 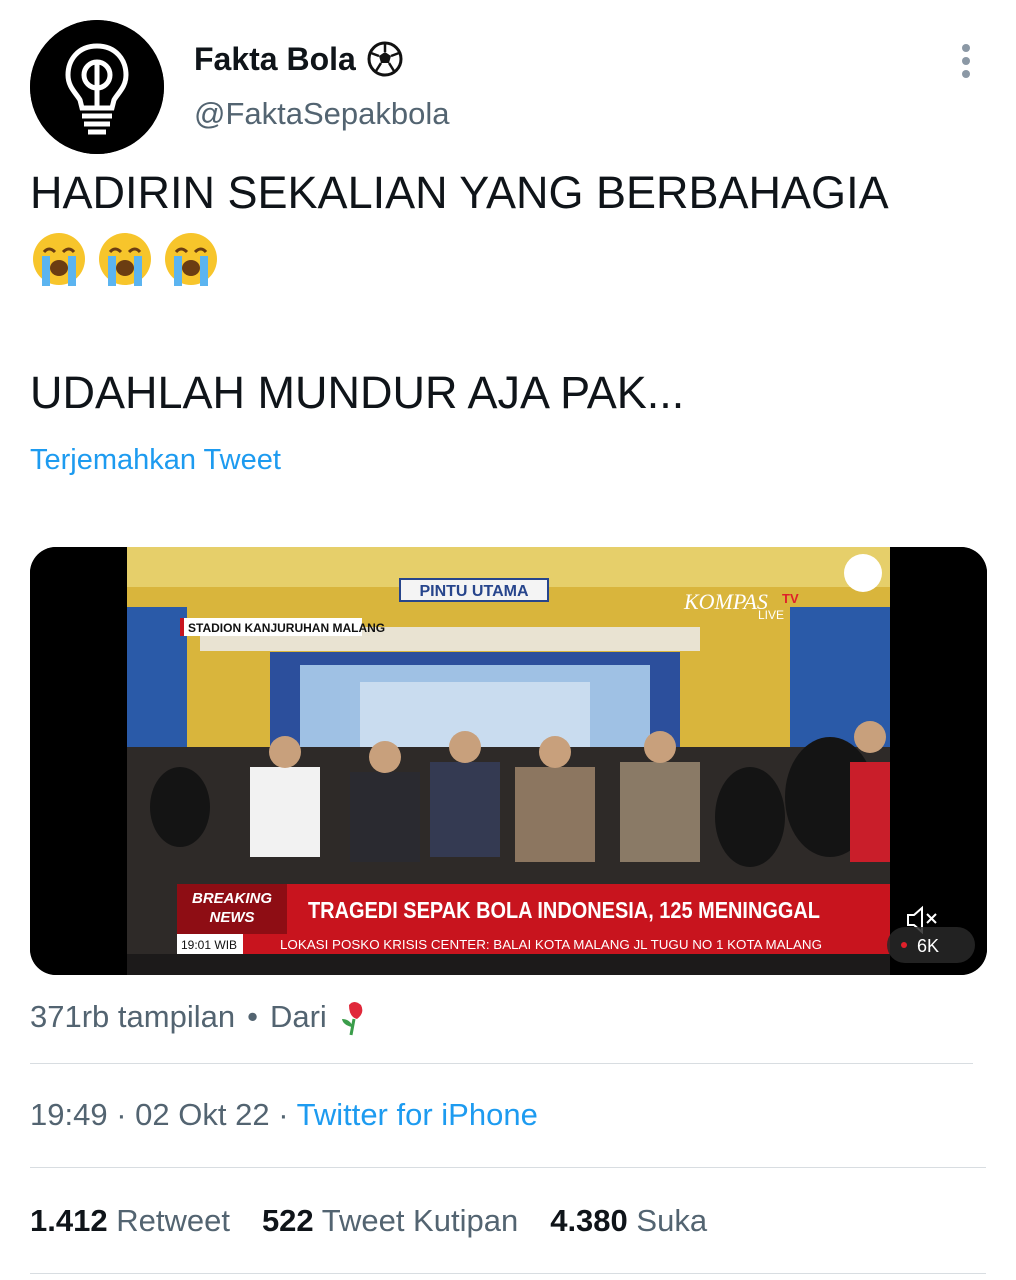 I want to click on soccer-ball-icon, so click(x=385, y=59).